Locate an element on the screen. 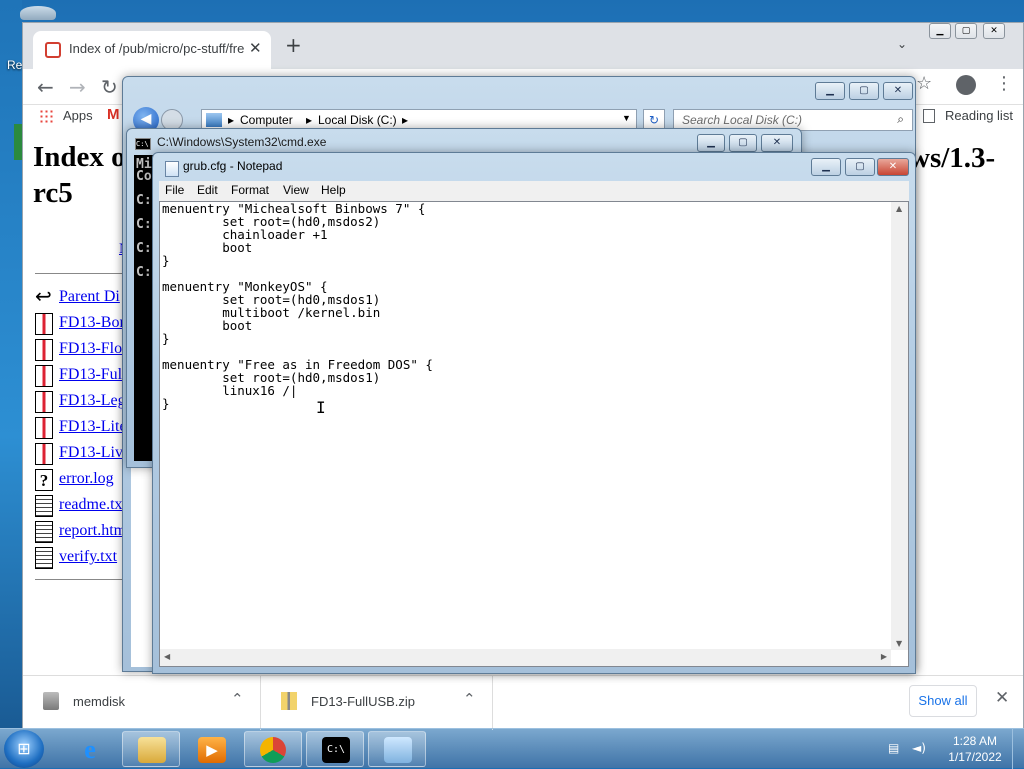 The width and height of the screenshot is (1024, 769). search-icon: ⌕ is located at coordinates (900, 119).